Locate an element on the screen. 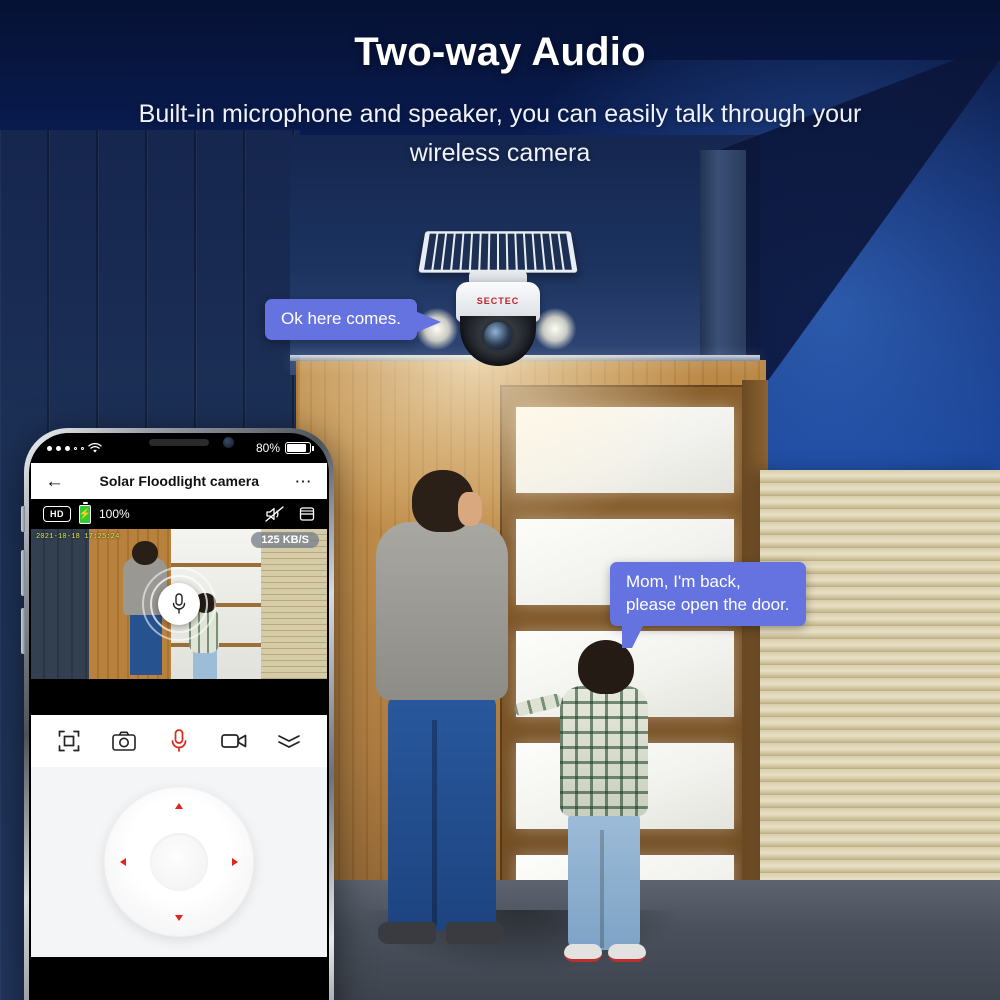 The image size is (1000, 1000). bitrate-badge: 125 KB/S is located at coordinates (285, 540).